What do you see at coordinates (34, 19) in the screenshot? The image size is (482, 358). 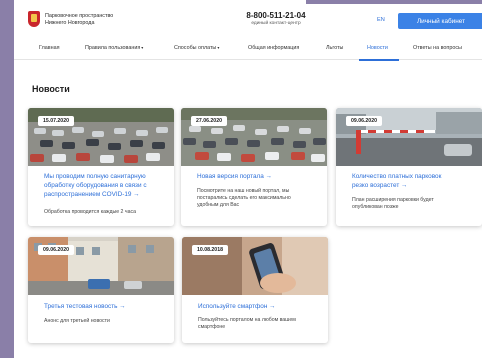 I see `city-coat-of-arms-logo` at bounding box center [34, 19].